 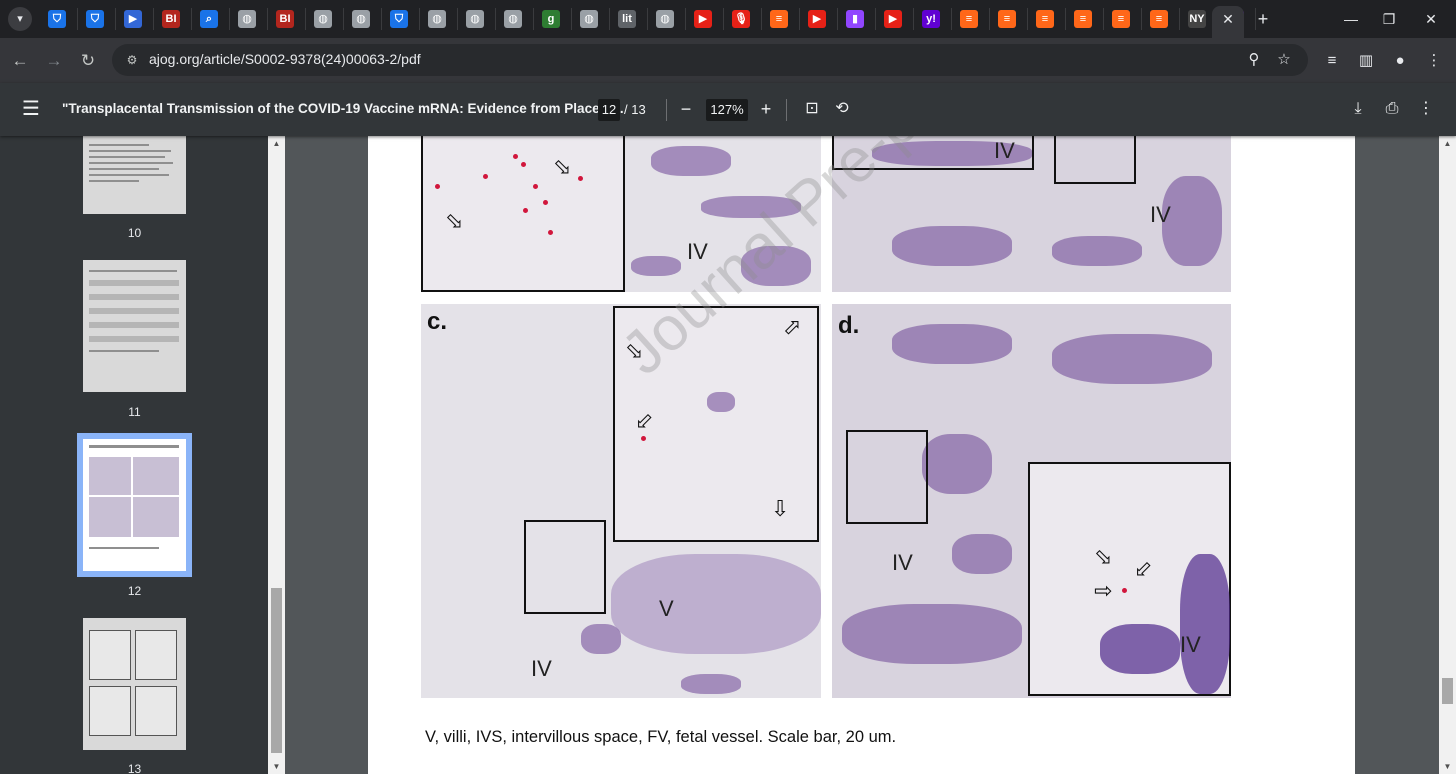 I want to click on reading-list-icon: ≡, so click(x=1332, y=61).